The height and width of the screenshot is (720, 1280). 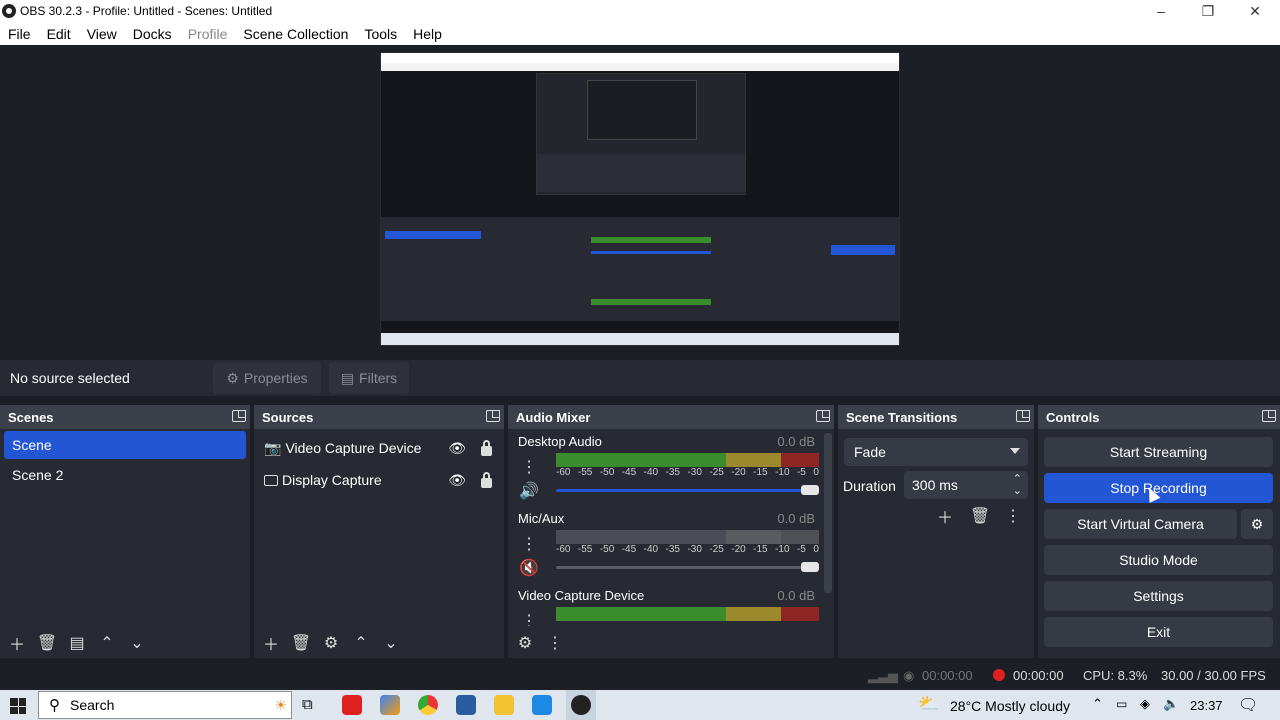 What do you see at coordinates (1213, 675) in the screenshot?
I see `fps-readout: 30.00 / 30.00 FPS` at bounding box center [1213, 675].